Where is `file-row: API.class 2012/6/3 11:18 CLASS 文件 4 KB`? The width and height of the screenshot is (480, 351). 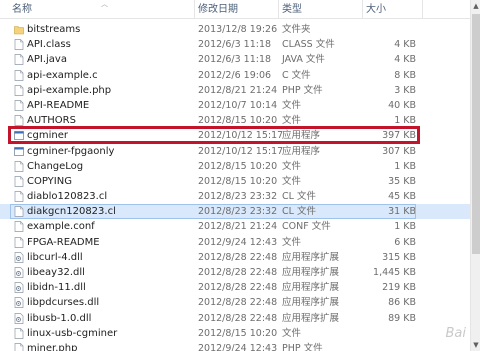 file-row: API.class 2012/6/3 11:18 CLASS 文件 4 KB is located at coordinates (235, 44).